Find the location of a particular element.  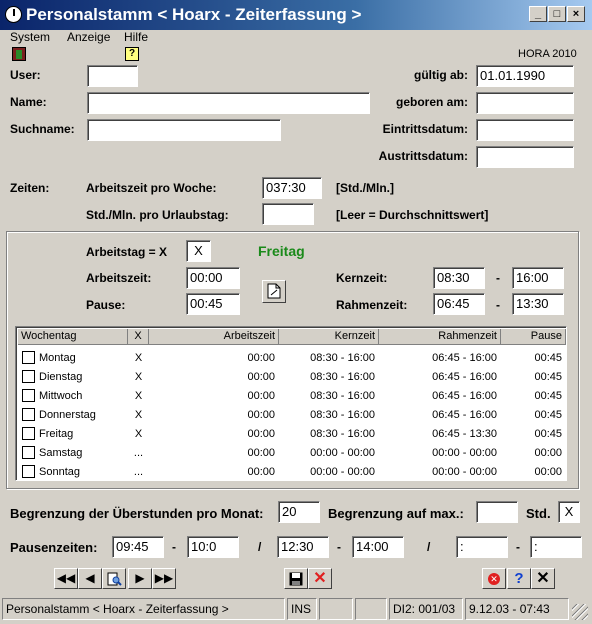

first-record-button: ◀◀ is located at coordinates (66, 578).